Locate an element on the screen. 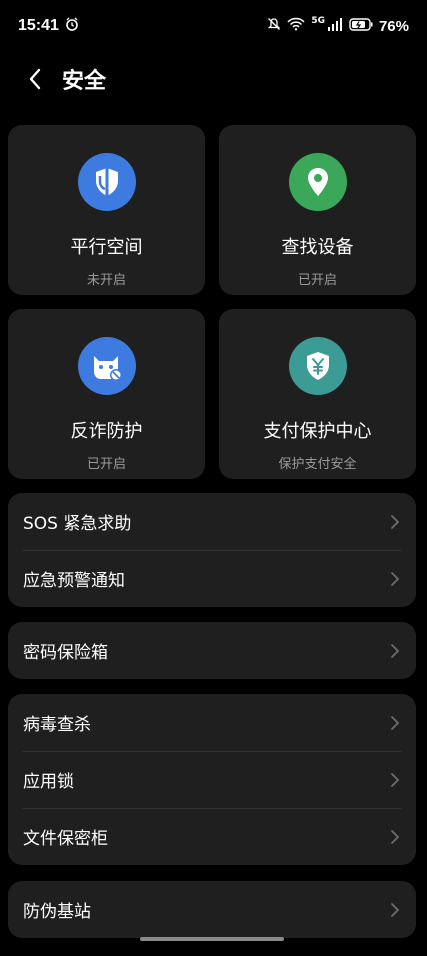 This screenshot has height=956, width=427. card-title: 查找设备 is located at coordinates (317, 247).